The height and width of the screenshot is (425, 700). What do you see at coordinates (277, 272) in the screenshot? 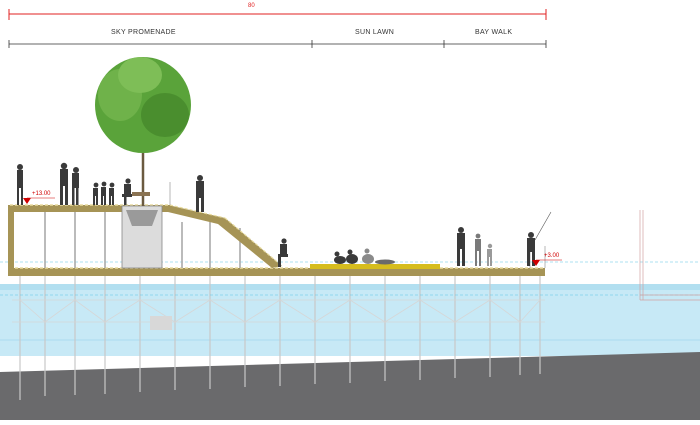
I see `lower-deck` at bounding box center [277, 272].